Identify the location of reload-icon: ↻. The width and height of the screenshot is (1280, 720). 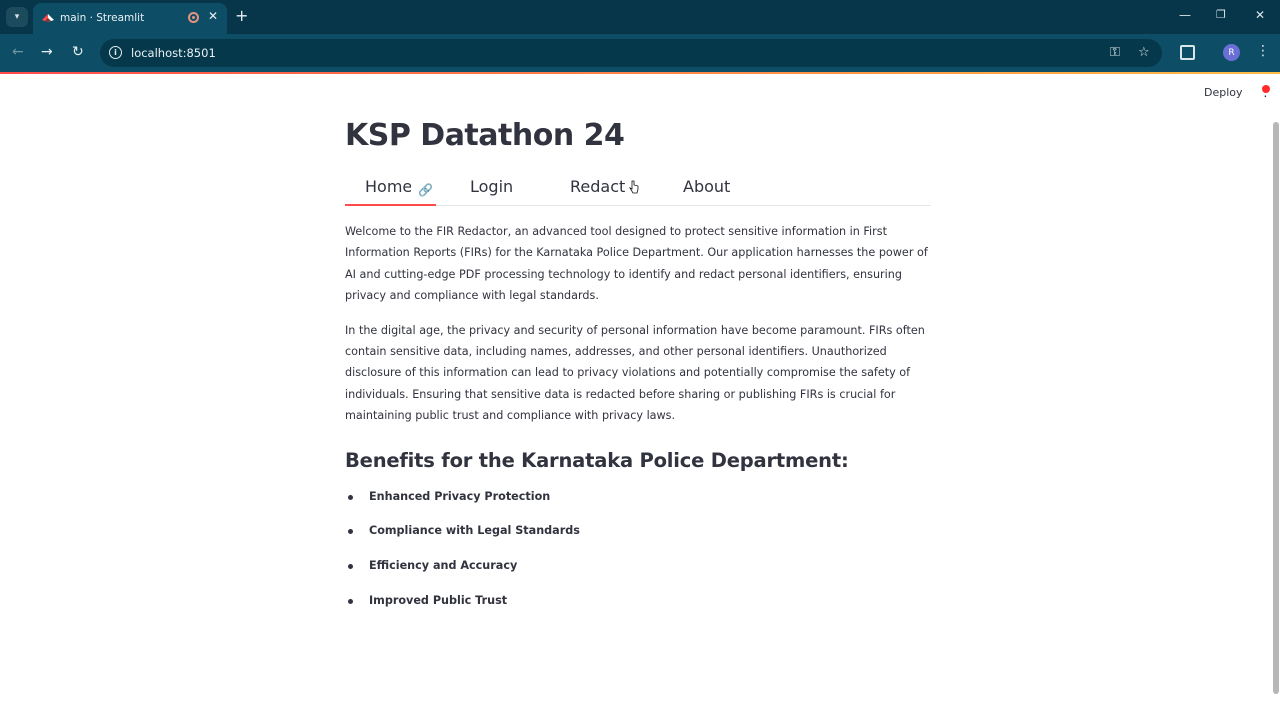
(78, 52).